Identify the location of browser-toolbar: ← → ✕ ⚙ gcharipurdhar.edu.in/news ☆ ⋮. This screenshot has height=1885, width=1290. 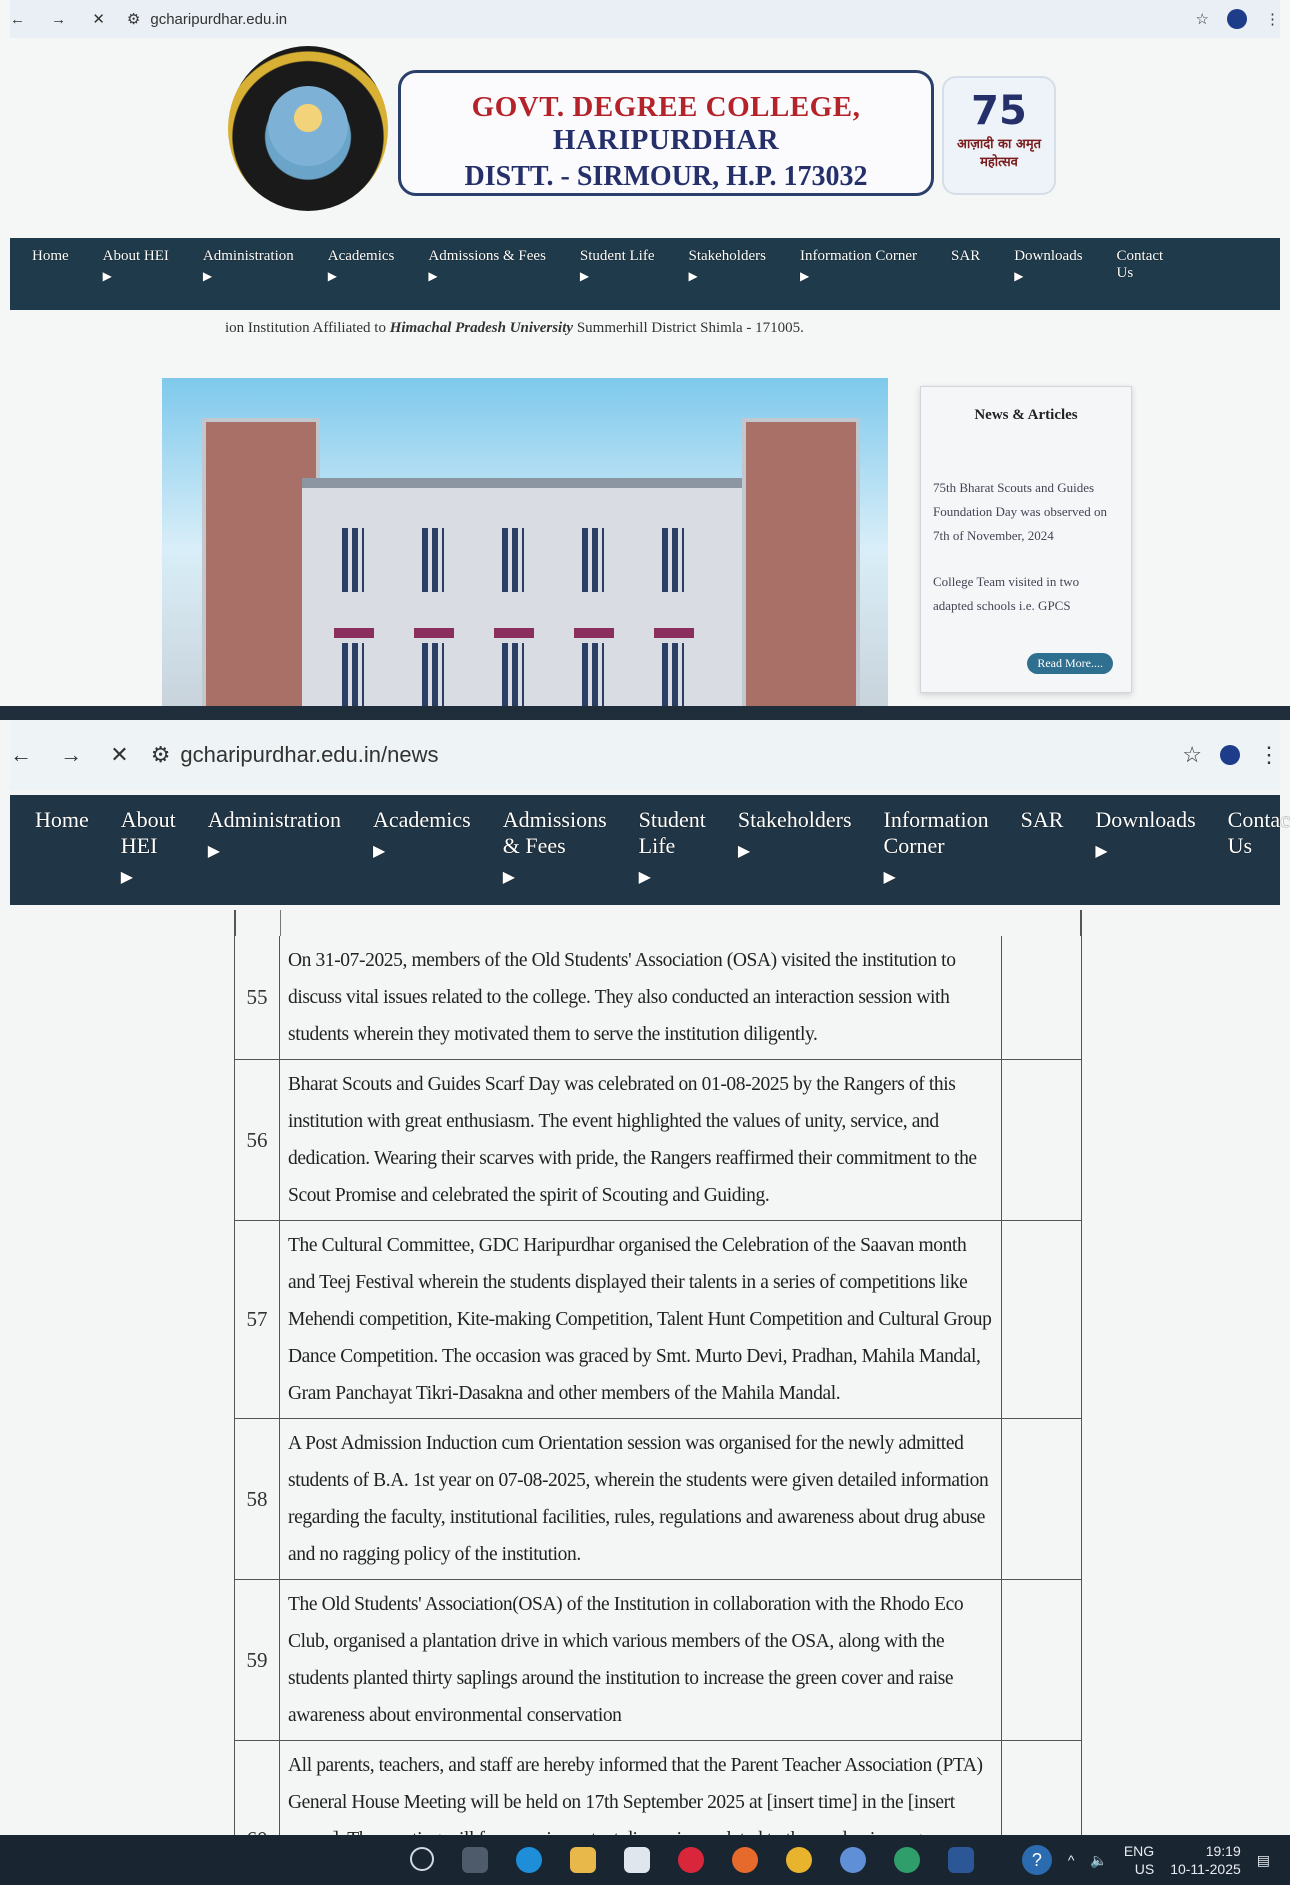
(645, 755).